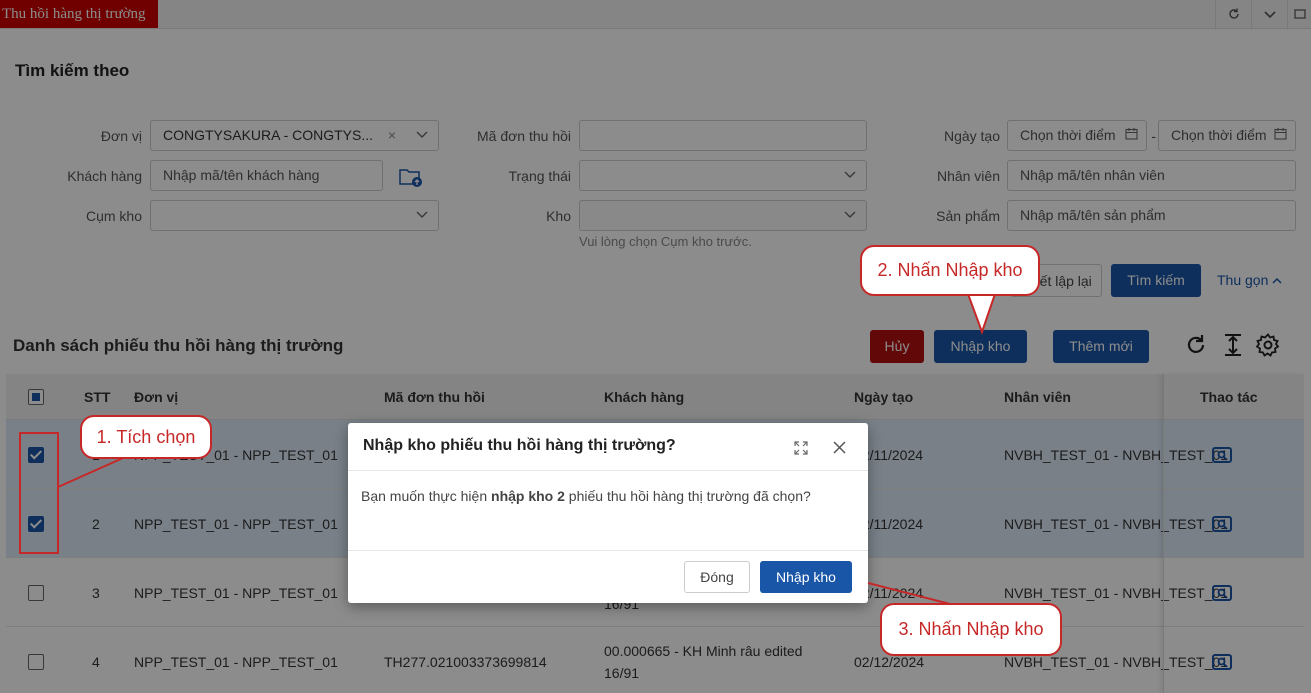  Describe the element at coordinates (971, 629) in the screenshot. I see `callout-step-3: 3. Nhấn Nhập kho` at that location.